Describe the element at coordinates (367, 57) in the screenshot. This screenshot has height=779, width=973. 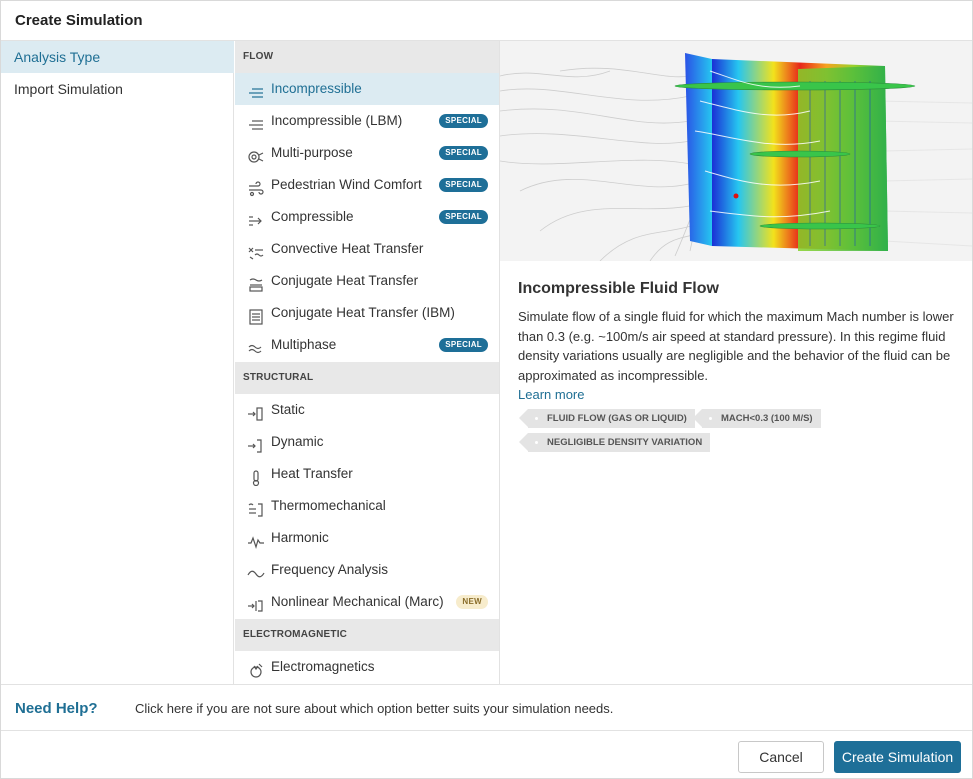
I see `group-header-flow: FLOW` at that location.